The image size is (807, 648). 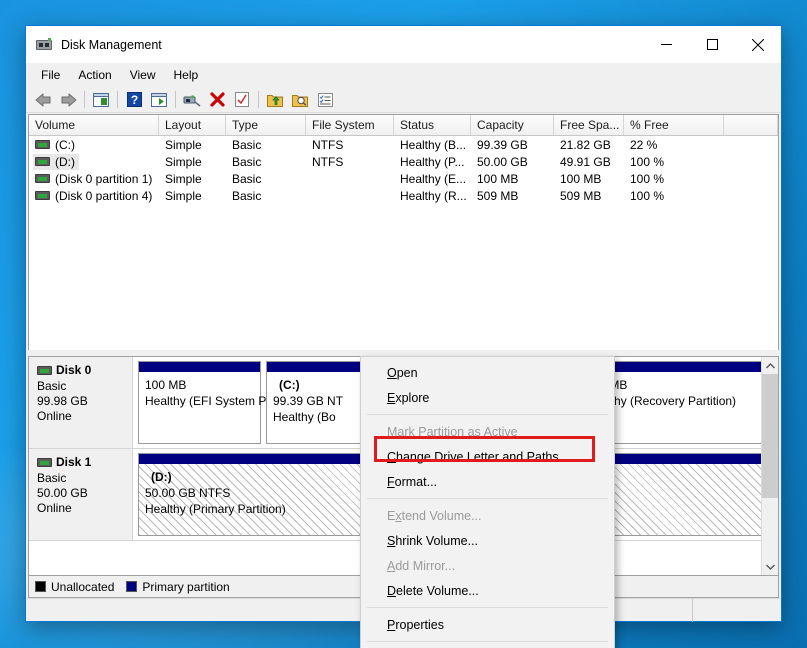 What do you see at coordinates (83, 586) in the screenshot?
I see `legend-label-unallocated: Unallocated` at bounding box center [83, 586].